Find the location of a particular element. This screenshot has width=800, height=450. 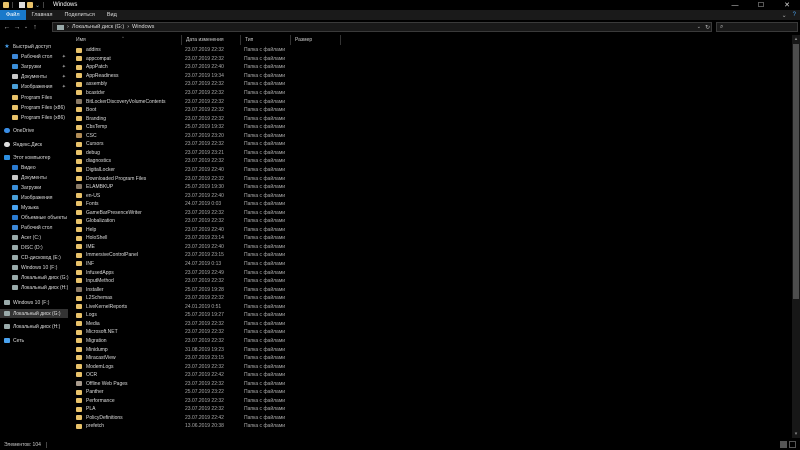

sidebar-item: Документы is located at coordinates (34, 177).